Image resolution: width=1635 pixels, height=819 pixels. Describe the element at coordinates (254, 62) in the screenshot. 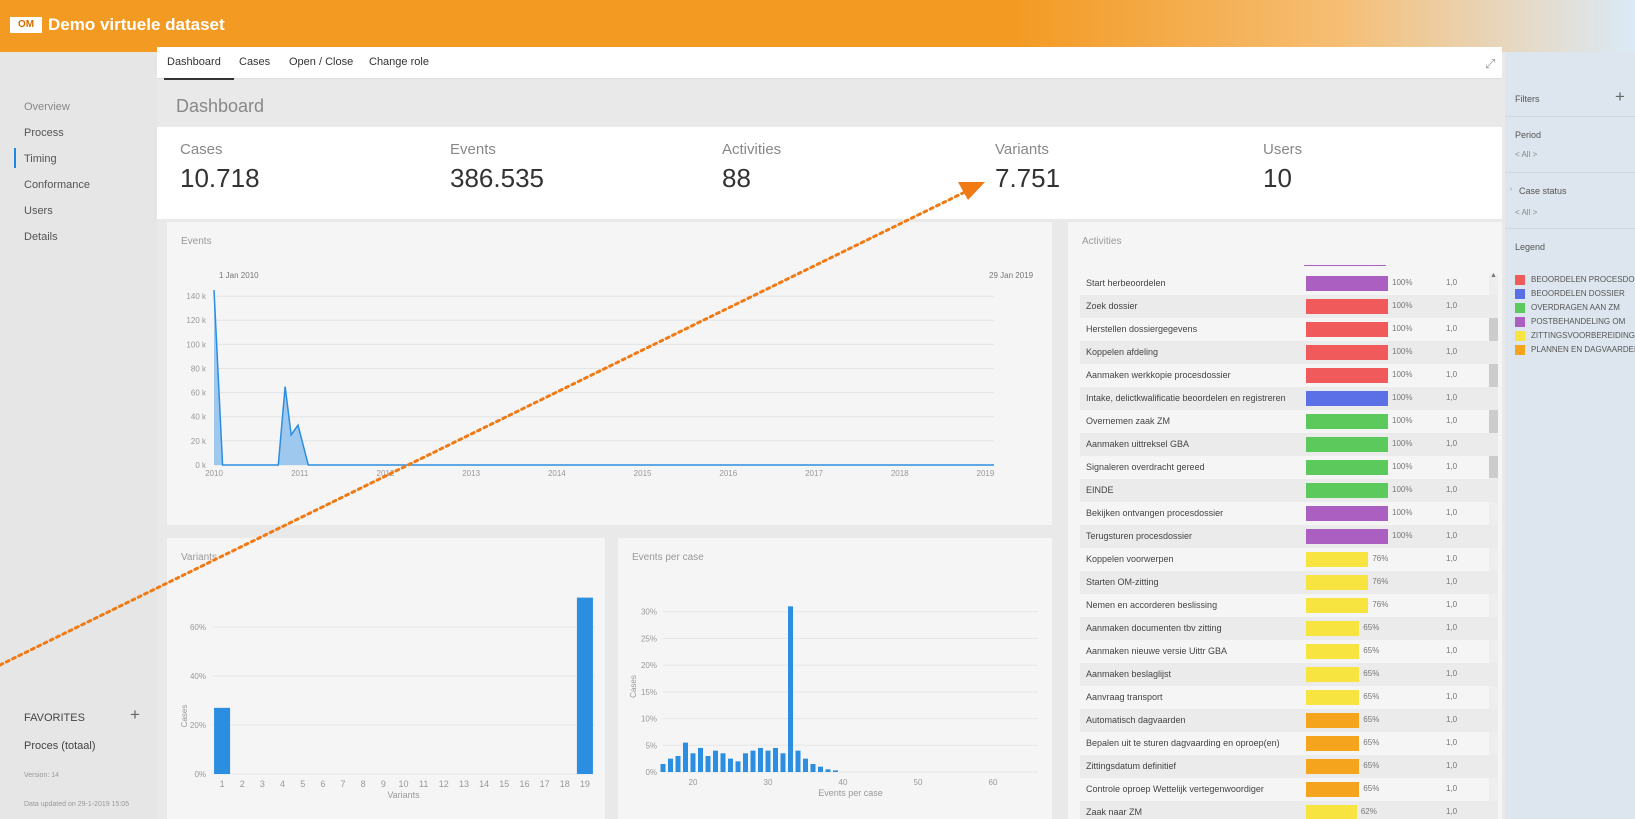

I see `tab-cases: Cases` at that location.